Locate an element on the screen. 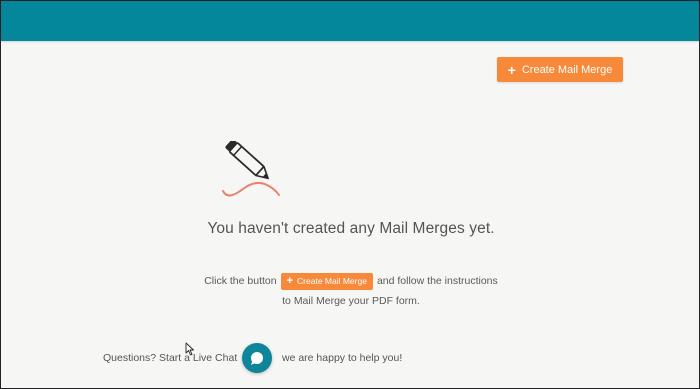 This screenshot has width=700, height=389. inline-create-mail-merge-label: Create Mail Merge is located at coordinates (332, 281).